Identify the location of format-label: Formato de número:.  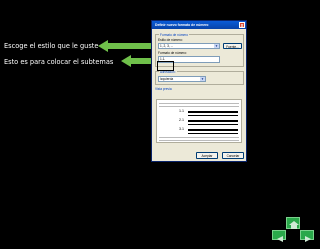
(172, 53).